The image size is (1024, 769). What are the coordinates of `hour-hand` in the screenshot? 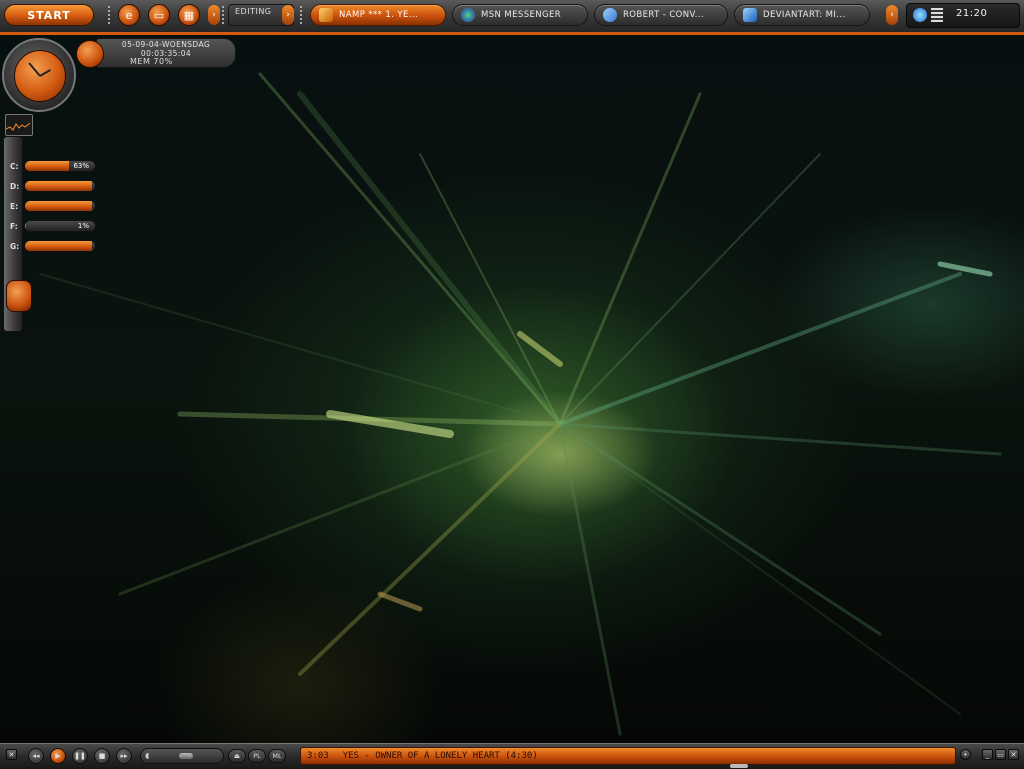 It's located at (45, 73).